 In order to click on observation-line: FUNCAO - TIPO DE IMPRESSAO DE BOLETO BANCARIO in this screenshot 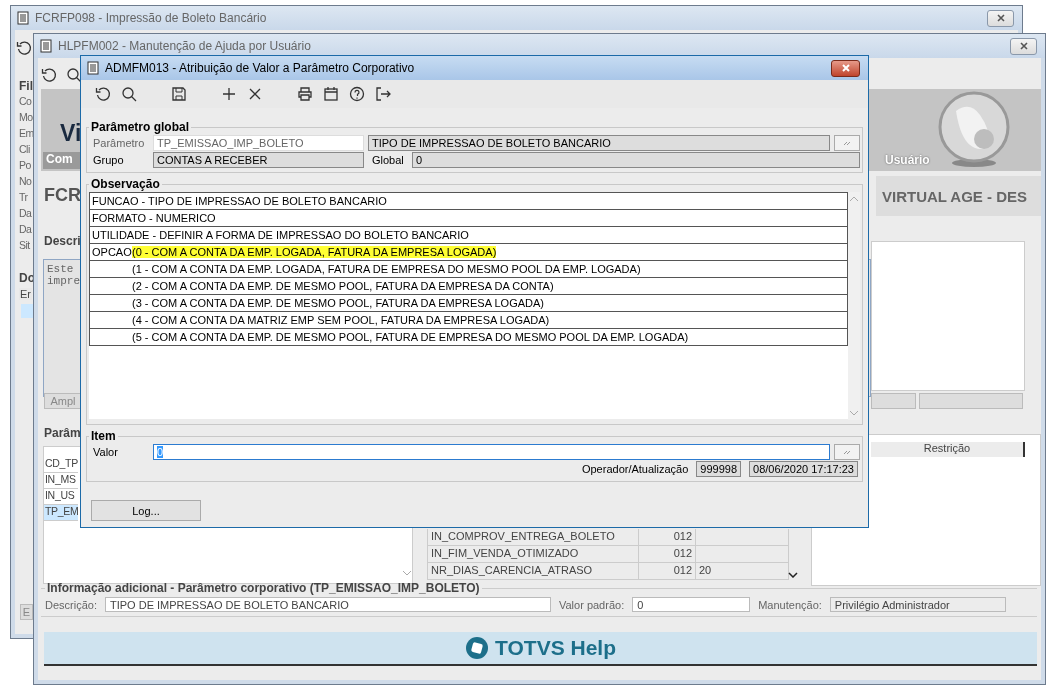, I will do `click(239, 201)`.